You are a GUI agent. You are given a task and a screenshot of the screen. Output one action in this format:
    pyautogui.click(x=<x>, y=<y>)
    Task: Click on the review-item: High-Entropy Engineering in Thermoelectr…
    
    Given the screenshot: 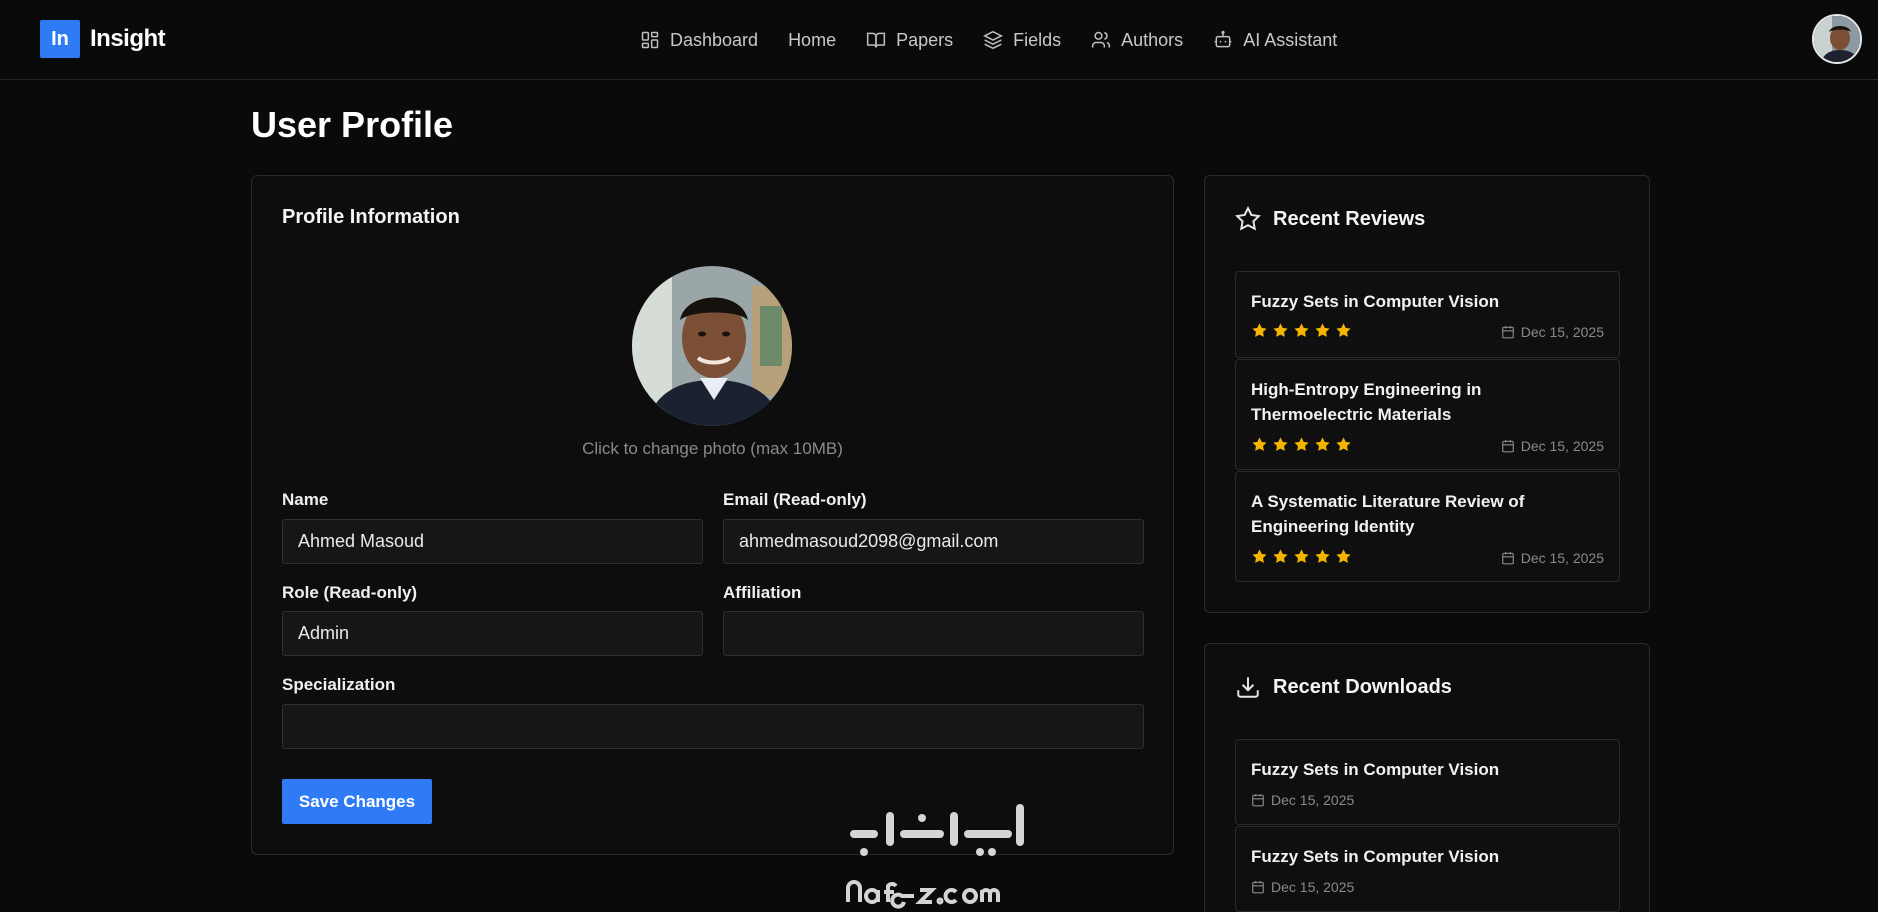 What is the action you would take?
    pyautogui.click(x=1427, y=414)
    